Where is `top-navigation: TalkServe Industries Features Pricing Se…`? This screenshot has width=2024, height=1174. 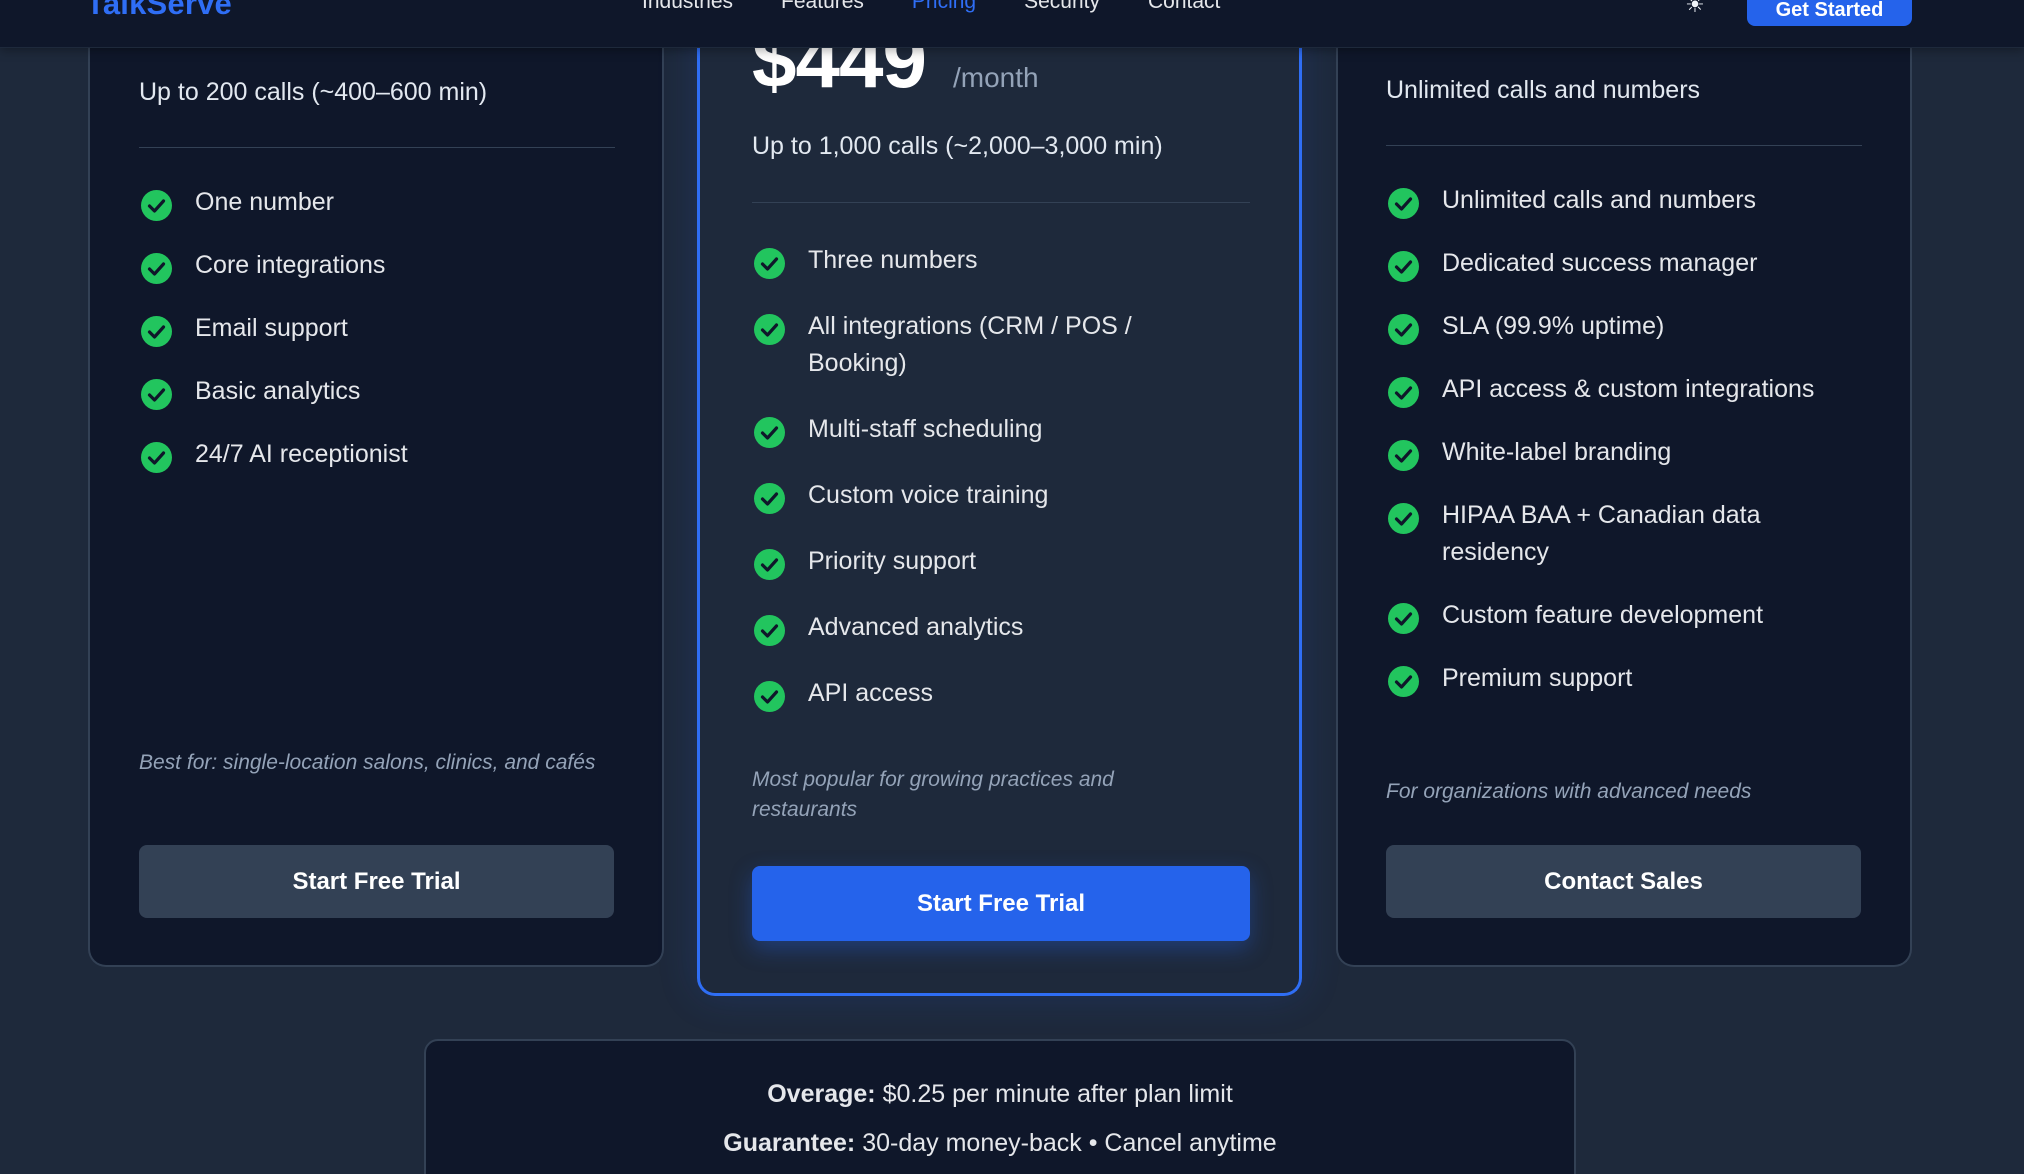
top-navigation: TalkServe Industries Features Pricing Se… is located at coordinates (1012, 24).